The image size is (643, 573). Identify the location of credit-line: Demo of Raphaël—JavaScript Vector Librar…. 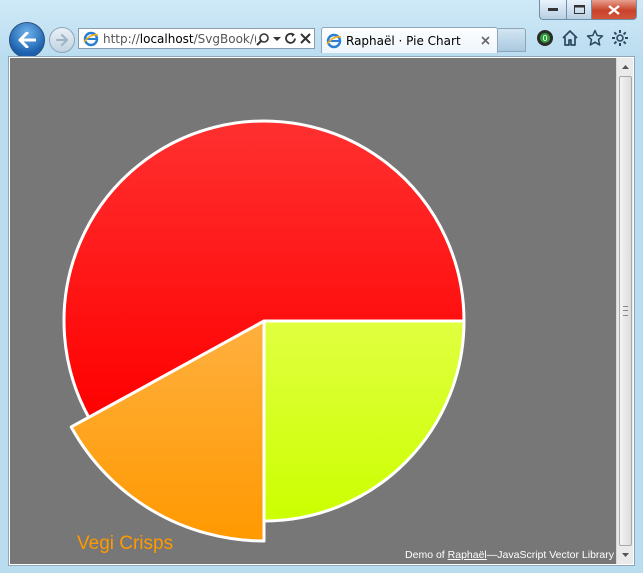
(509, 555).